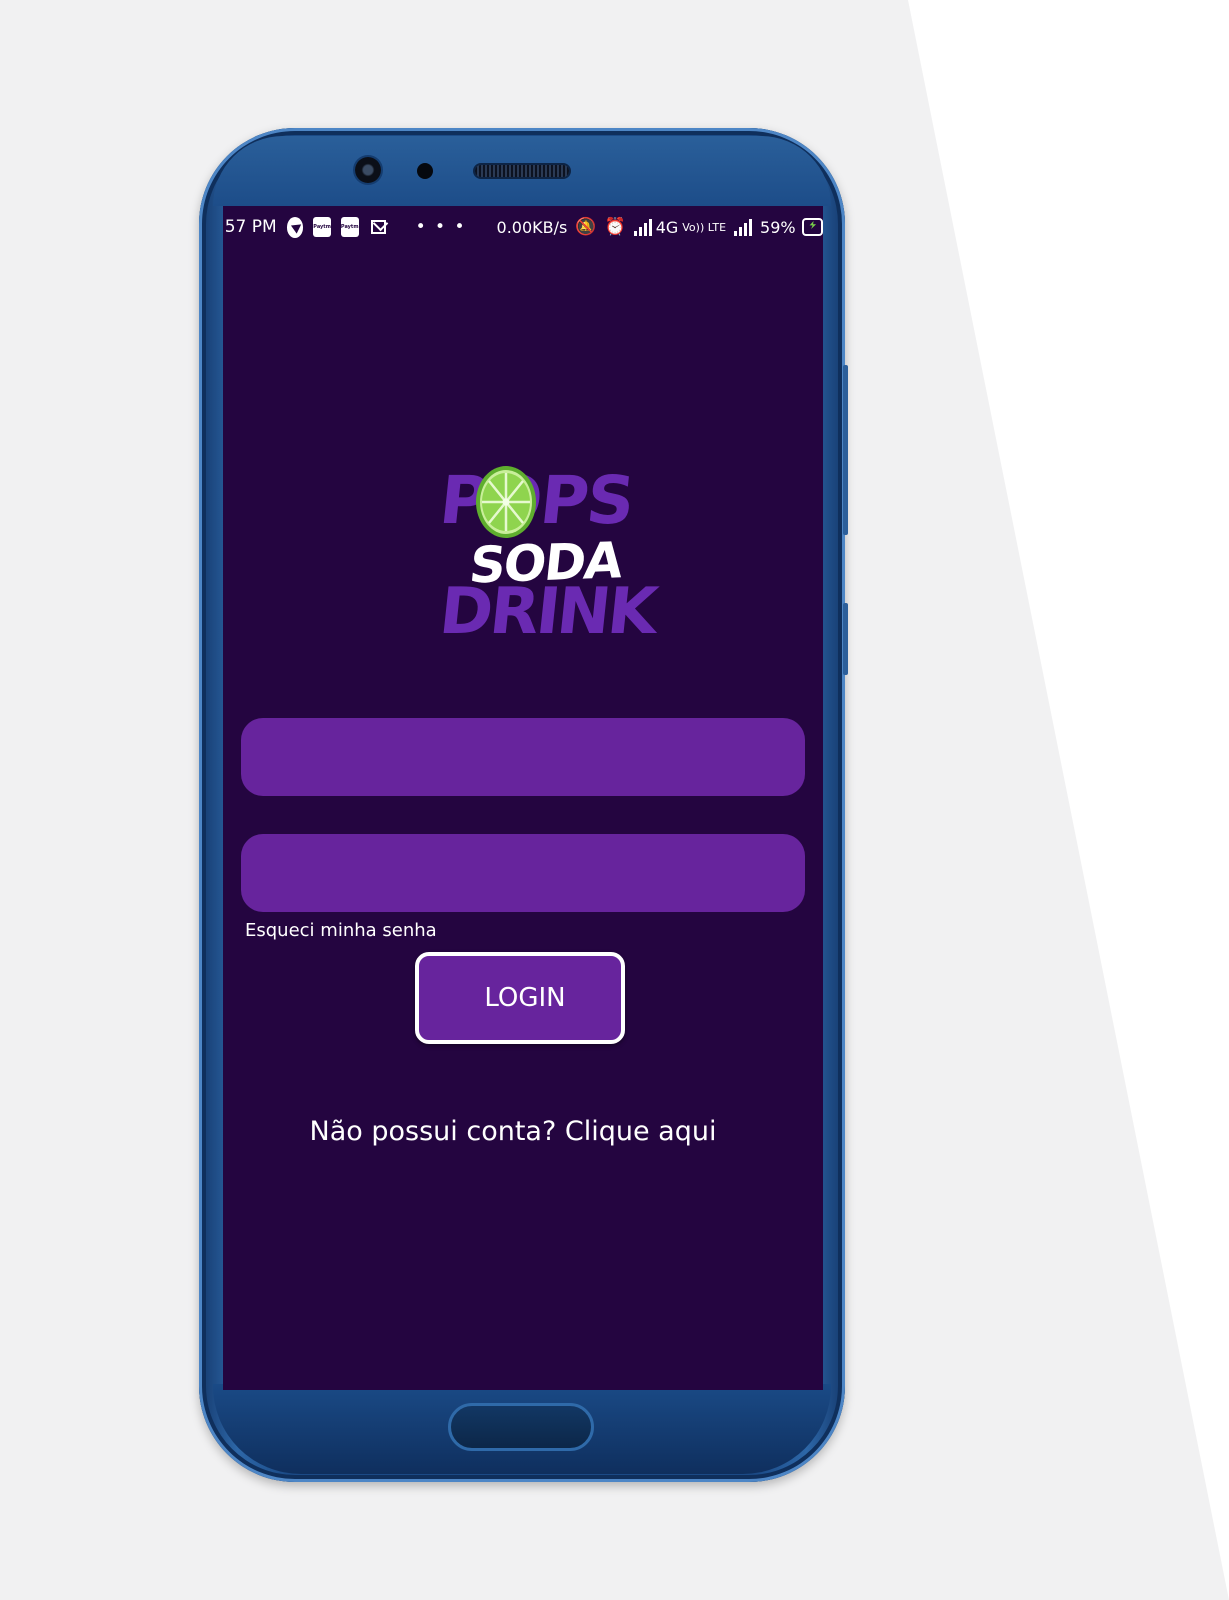  Describe the element at coordinates (523, 757) in the screenshot. I see `username-field` at that location.